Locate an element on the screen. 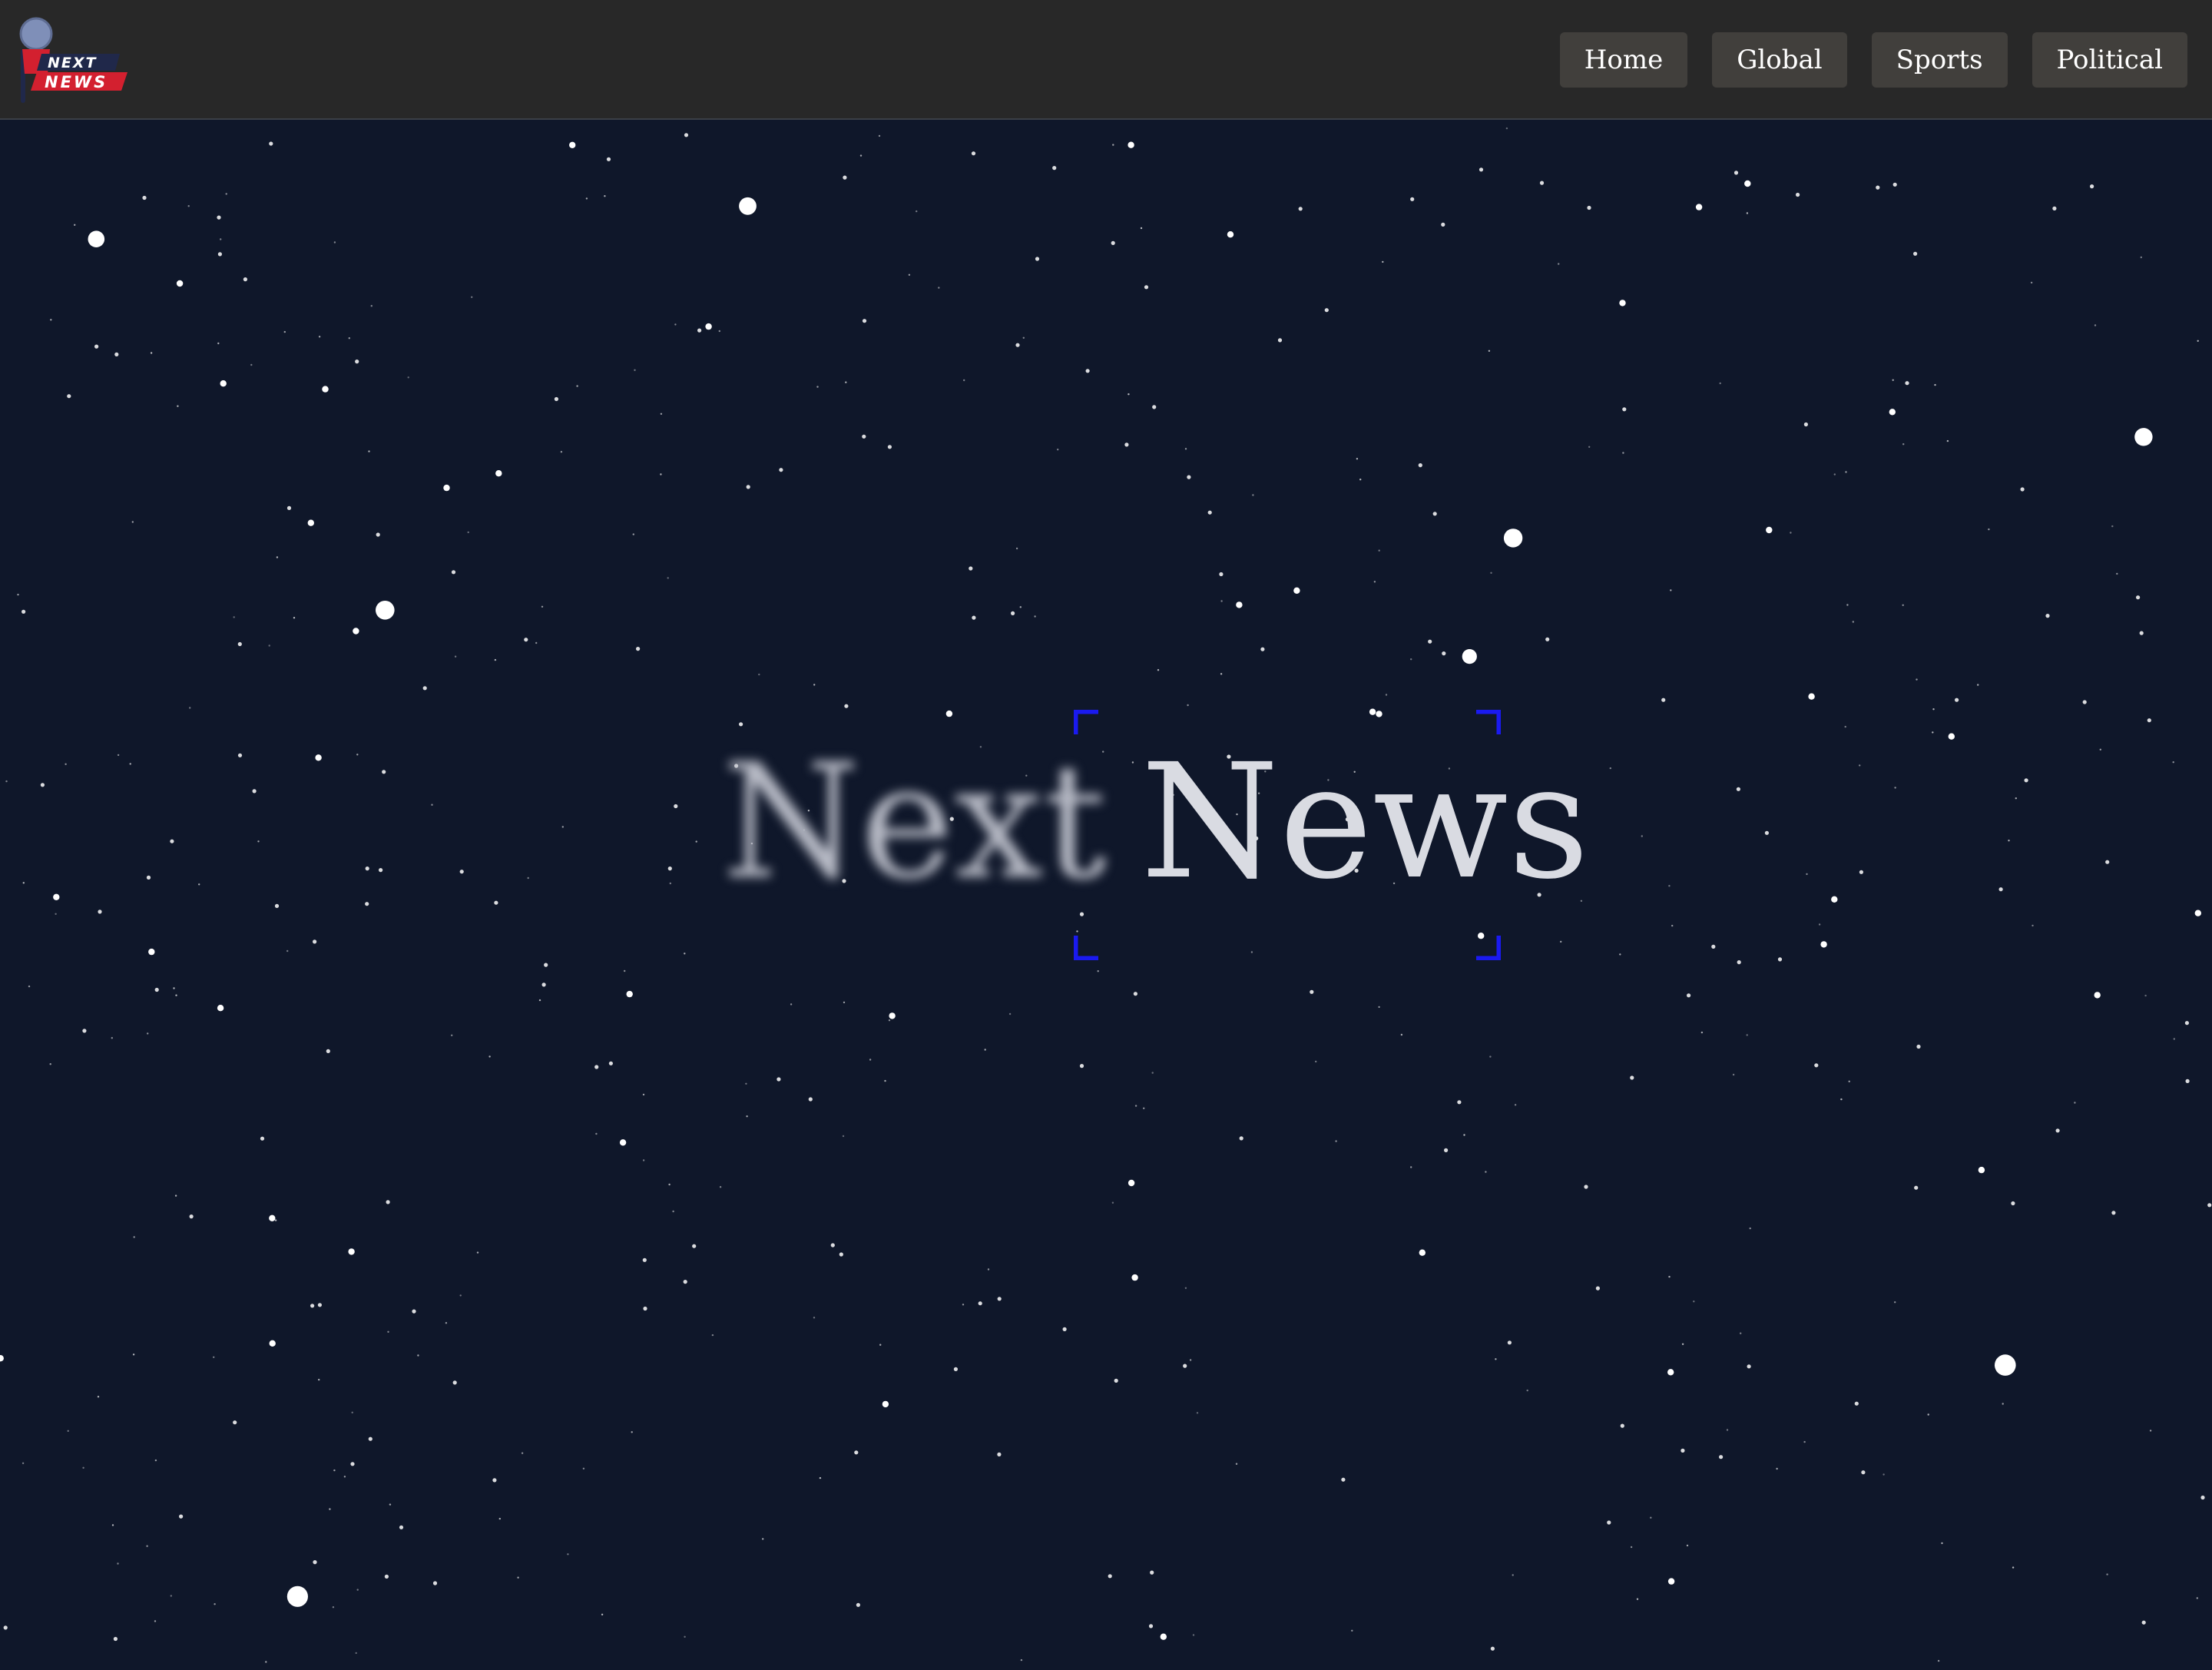  nav-global-button: Global is located at coordinates (1780, 60).